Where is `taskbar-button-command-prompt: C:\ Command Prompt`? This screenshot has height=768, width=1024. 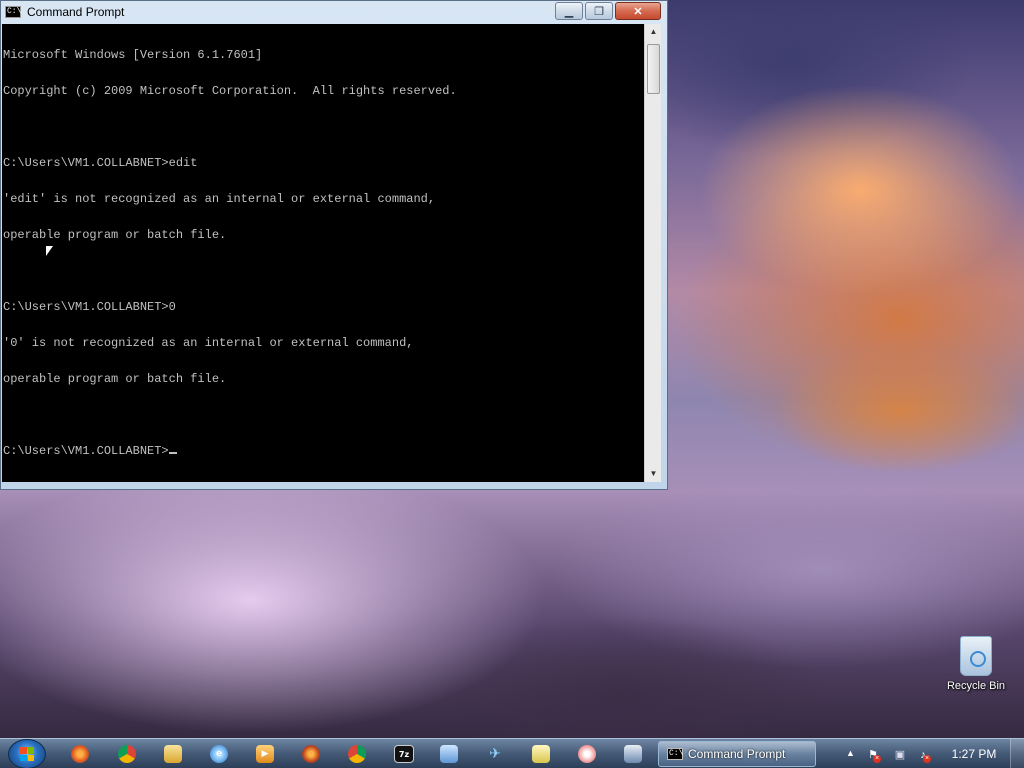 taskbar-button-command-prompt: C:\ Command Prompt is located at coordinates (737, 754).